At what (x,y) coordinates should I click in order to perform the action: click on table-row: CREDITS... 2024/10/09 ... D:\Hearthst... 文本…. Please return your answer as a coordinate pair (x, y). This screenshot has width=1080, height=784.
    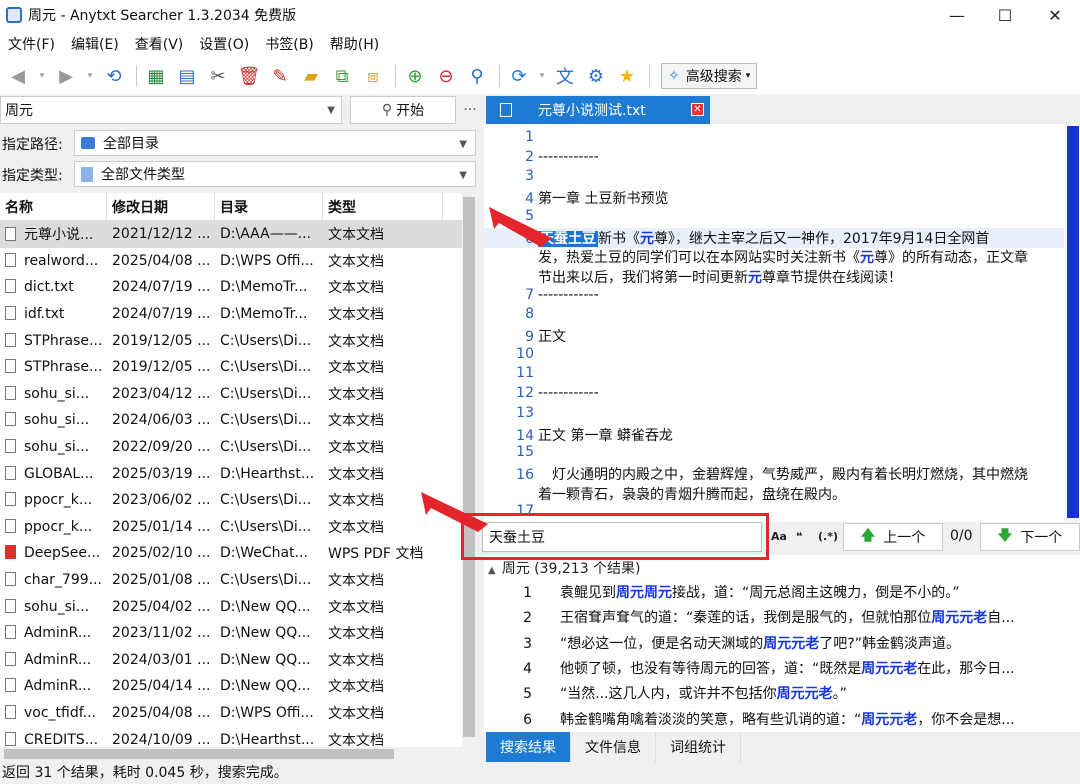
    Looking at the image, I should click on (231, 736).